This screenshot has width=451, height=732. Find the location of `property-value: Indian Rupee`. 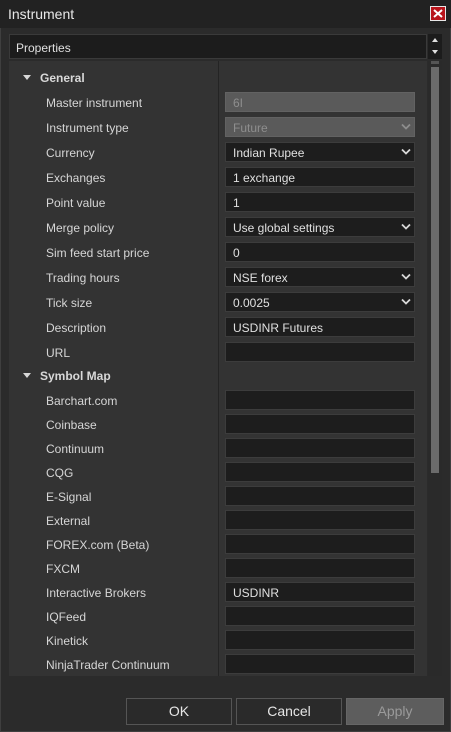

property-value: Indian Rupee is located at coordinates (269, 153).